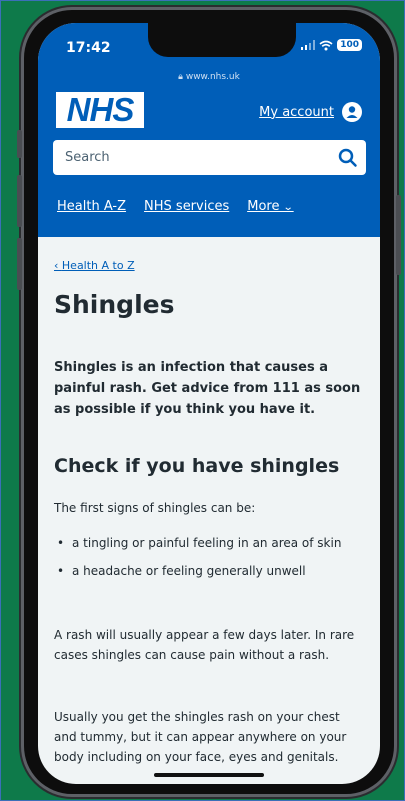 The image size is (405, 801). What do you see at coordinates (296, 112) in the screenshot?
I see `my-account-label: My account` at bounding box center [296, 112].